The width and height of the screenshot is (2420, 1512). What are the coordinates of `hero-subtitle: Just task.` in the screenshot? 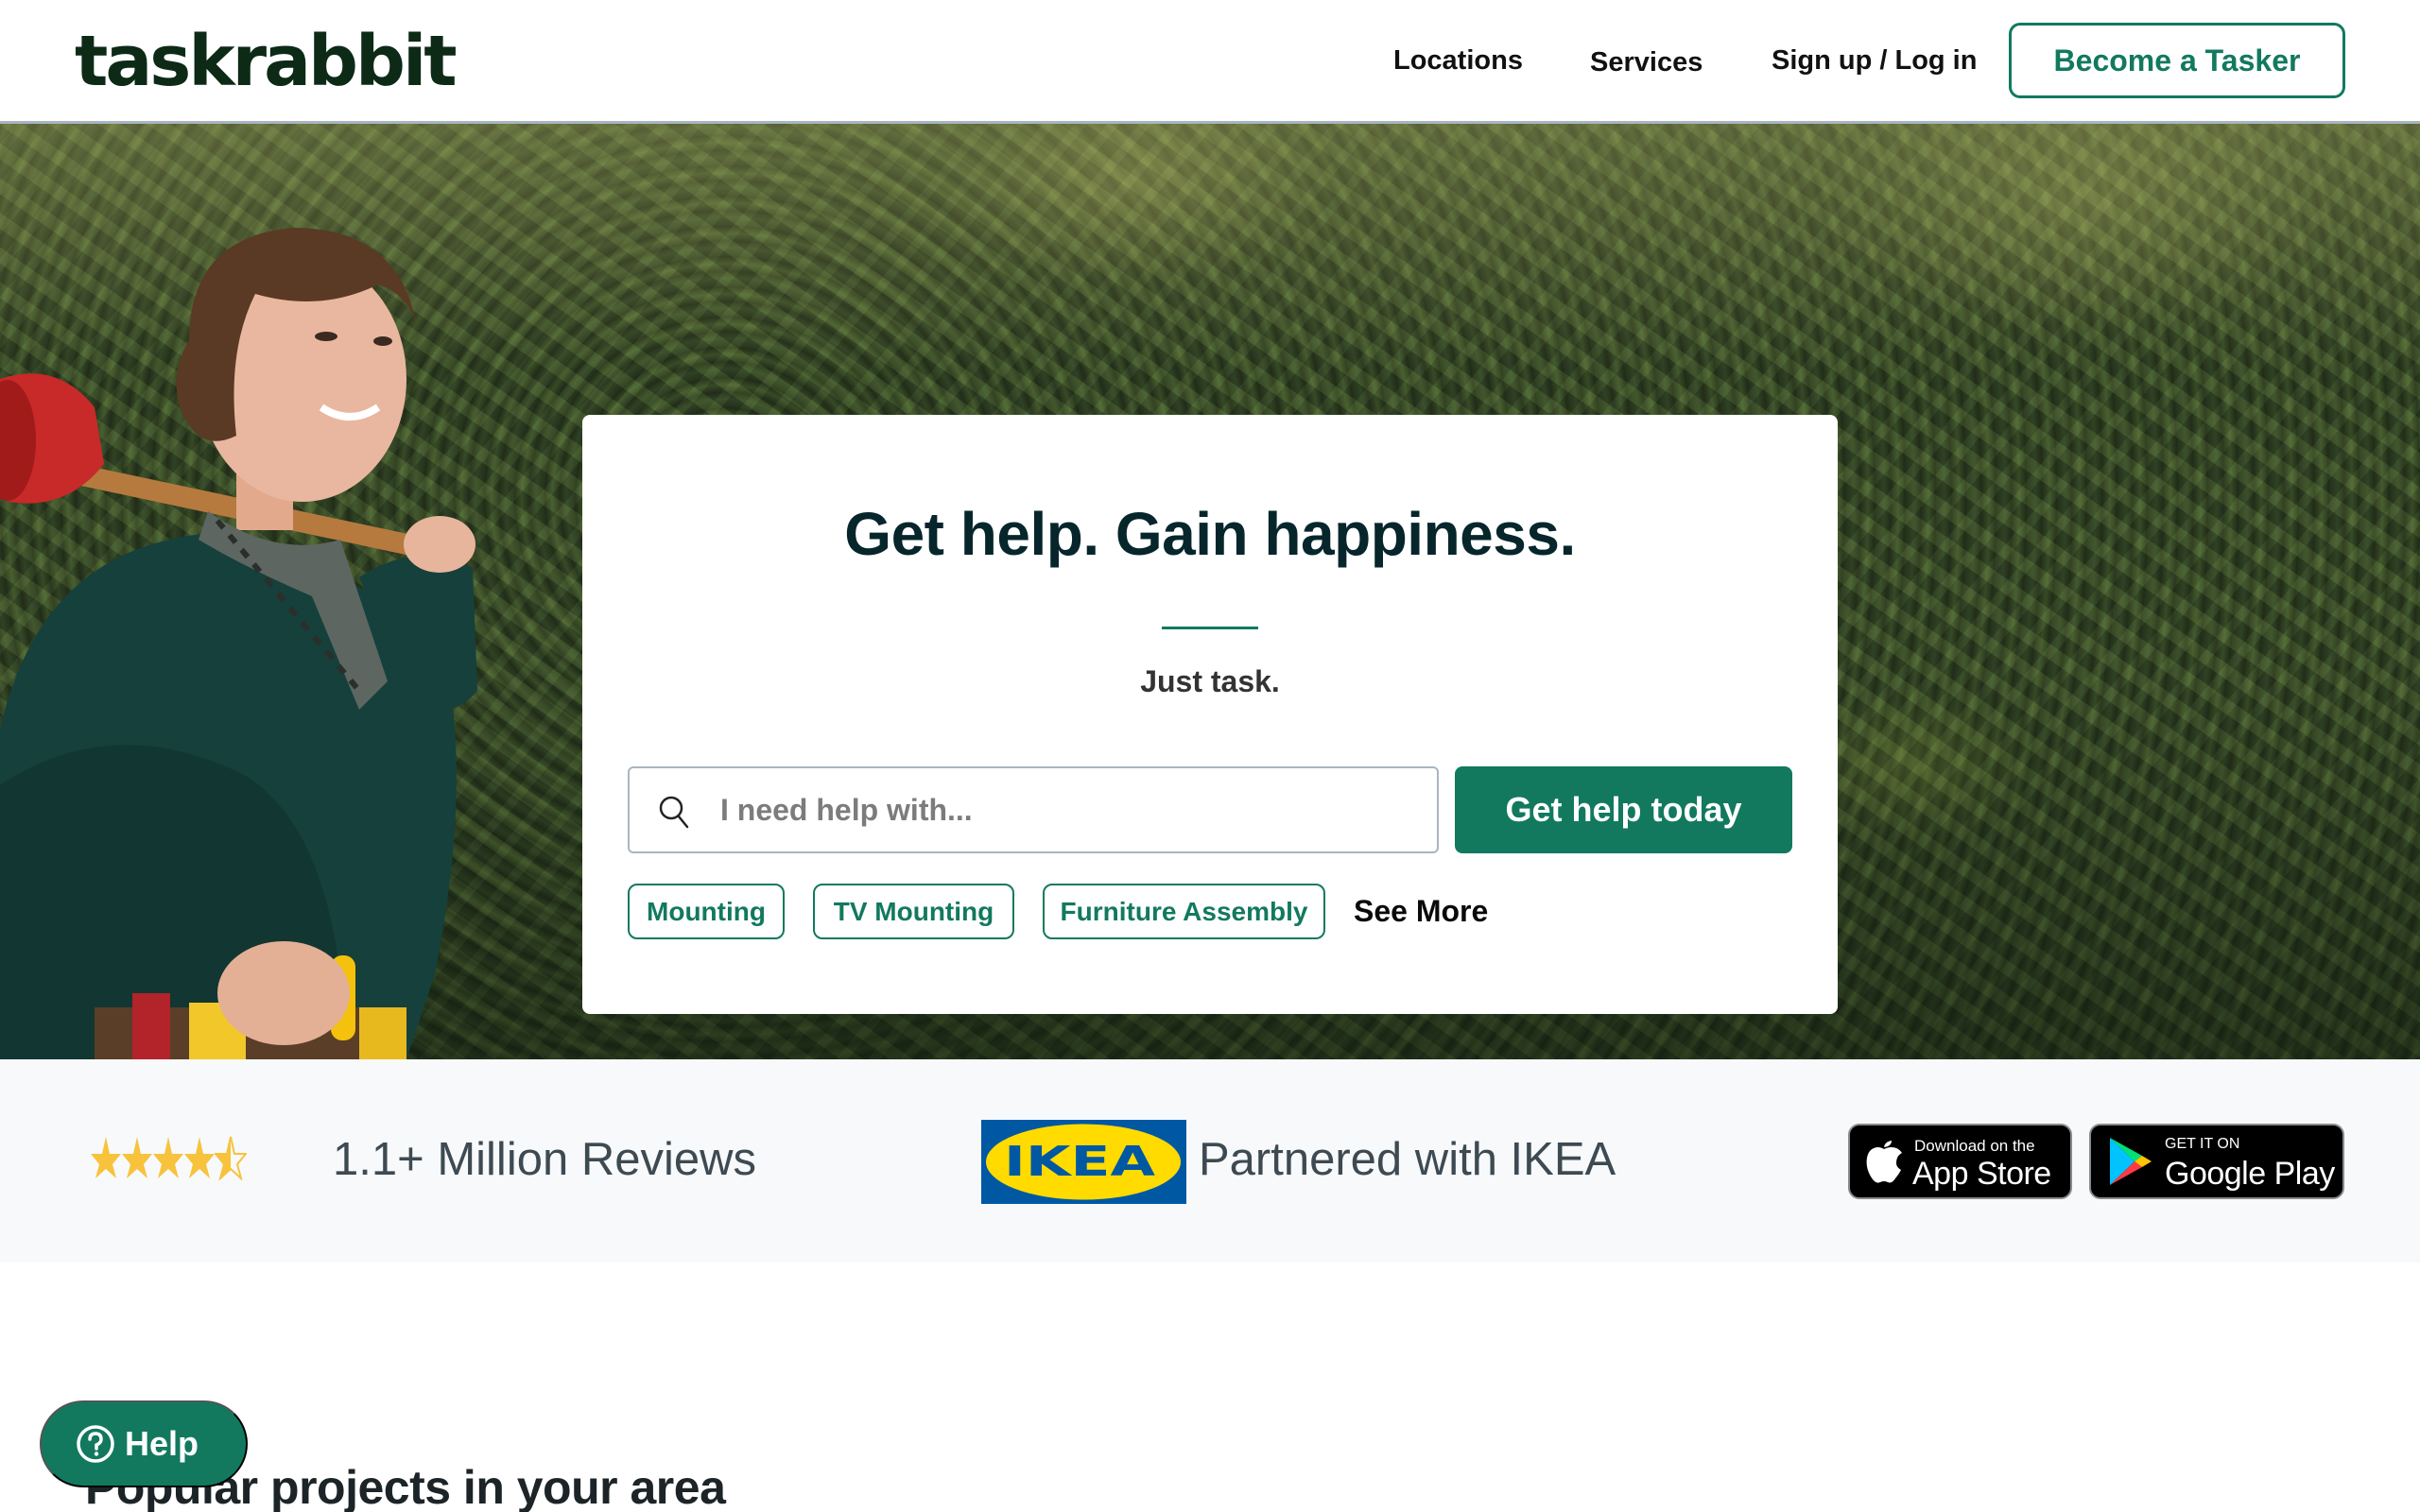 It's located at (1210, 681).